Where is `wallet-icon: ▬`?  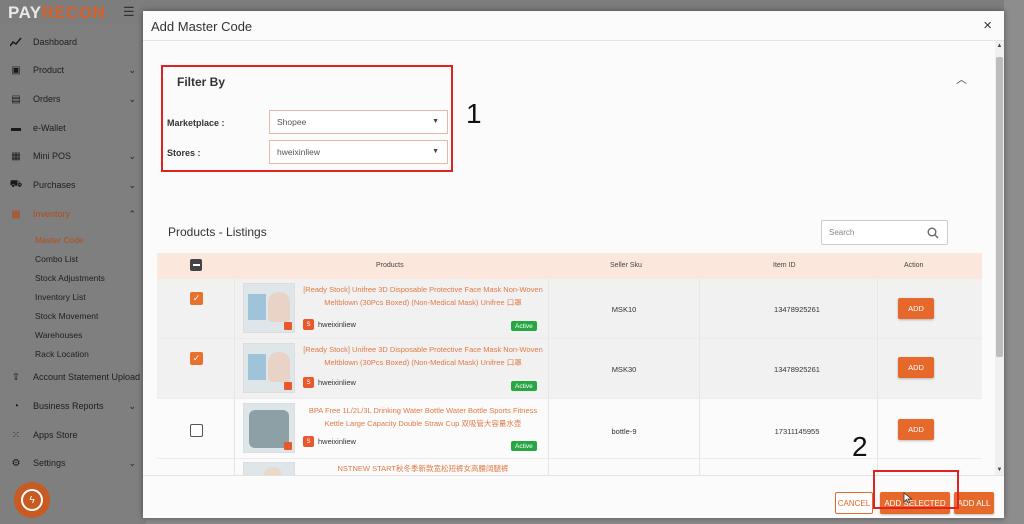 wallet-icon: ▬ is located at coordinates (16, 128).